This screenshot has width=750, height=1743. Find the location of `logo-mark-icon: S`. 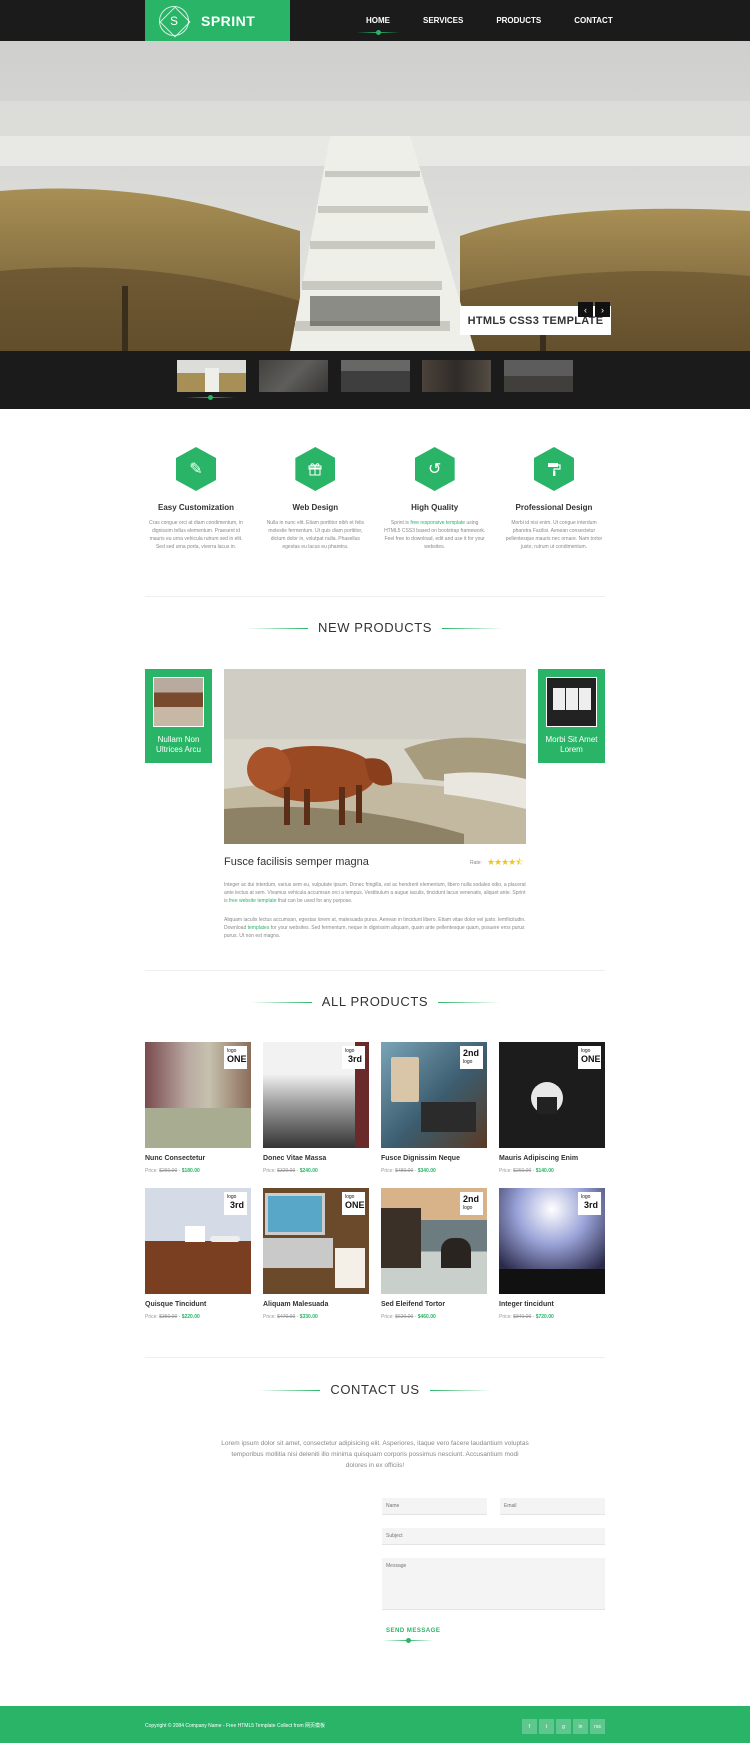

logo-mark-icon: S is located at coordinates (174, 20).